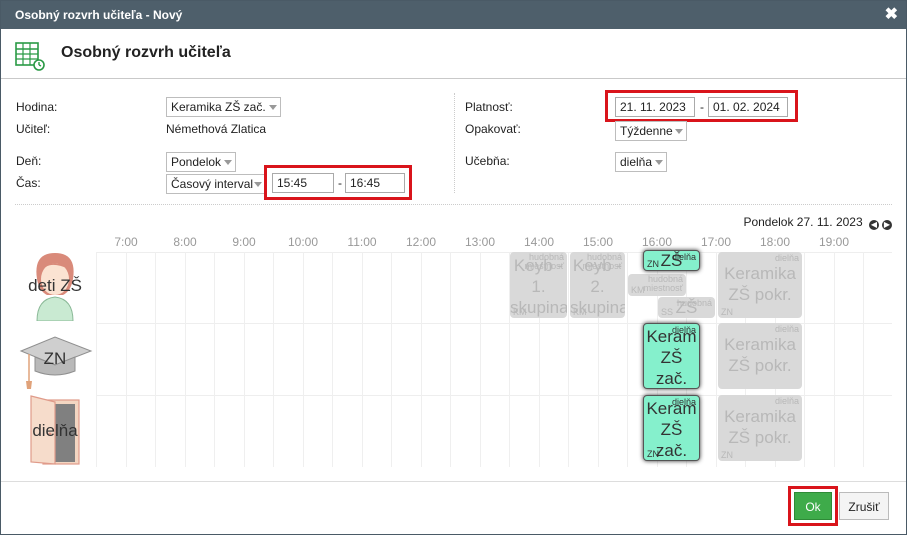 The image size is (907, 535). I want to click on row-label: deti ZŠ, so click(55, 285).